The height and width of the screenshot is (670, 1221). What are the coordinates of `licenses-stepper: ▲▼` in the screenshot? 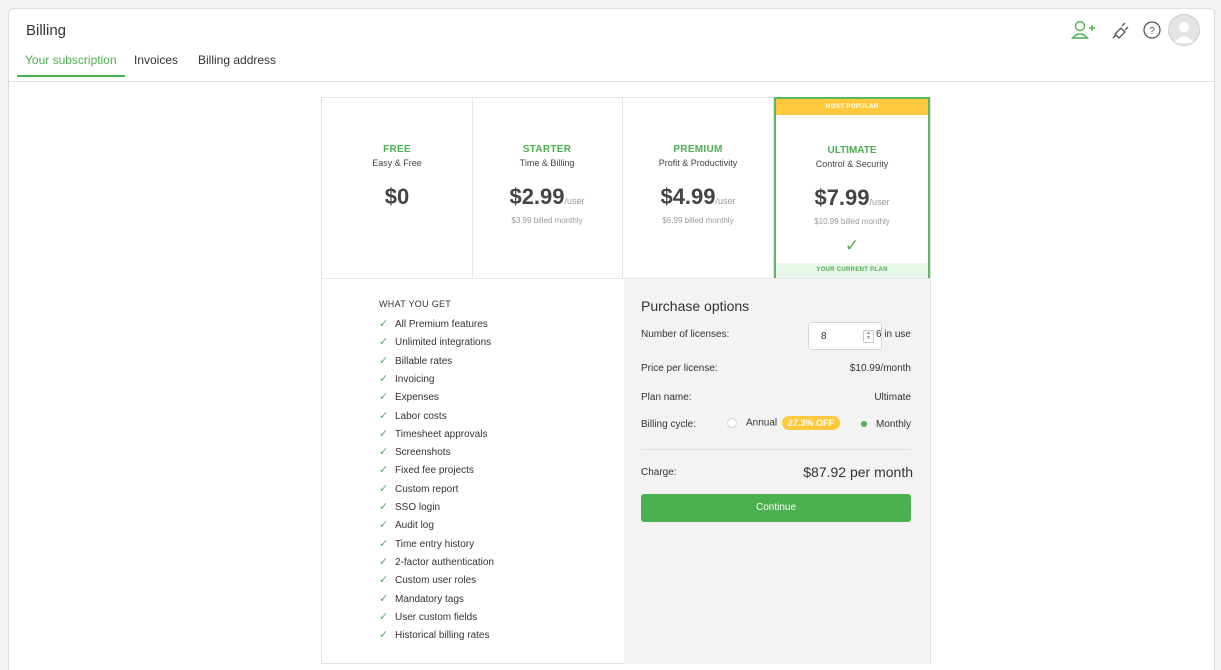 It's located at (845, 336).